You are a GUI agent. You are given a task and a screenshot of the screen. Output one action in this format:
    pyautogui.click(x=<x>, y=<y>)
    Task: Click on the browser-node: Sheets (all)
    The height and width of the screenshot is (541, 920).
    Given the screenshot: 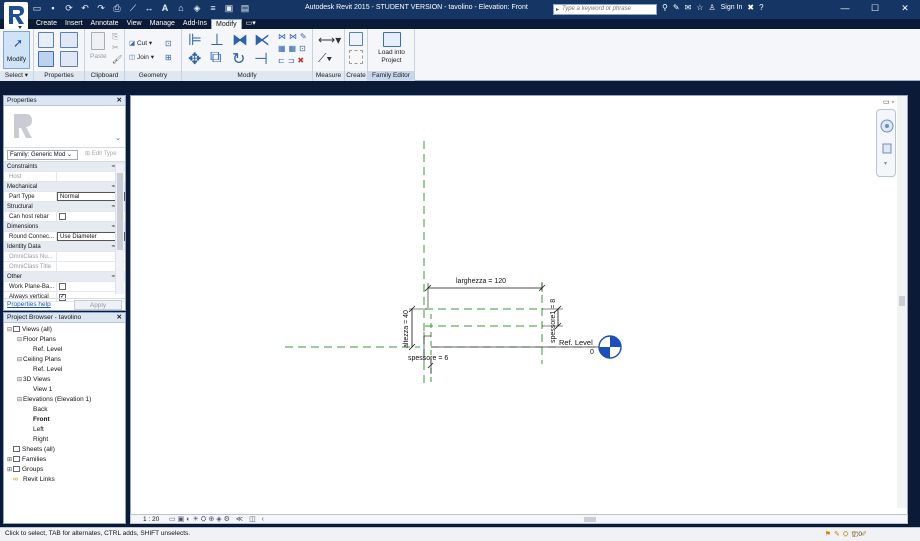 What is the action you would take?
    pyautogui.click(x=64, y=450)
    